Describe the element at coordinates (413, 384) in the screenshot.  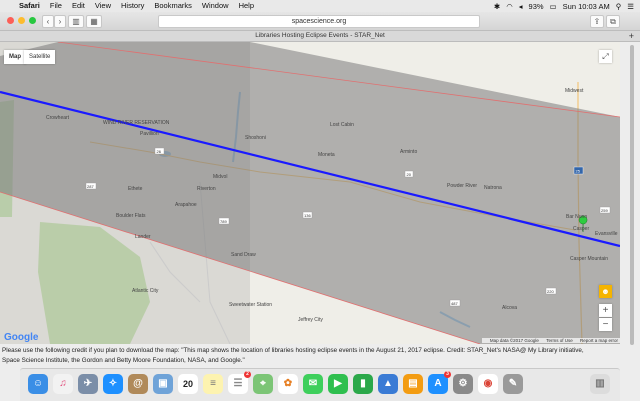
I see `ibooks-icon: ▤` at that location.